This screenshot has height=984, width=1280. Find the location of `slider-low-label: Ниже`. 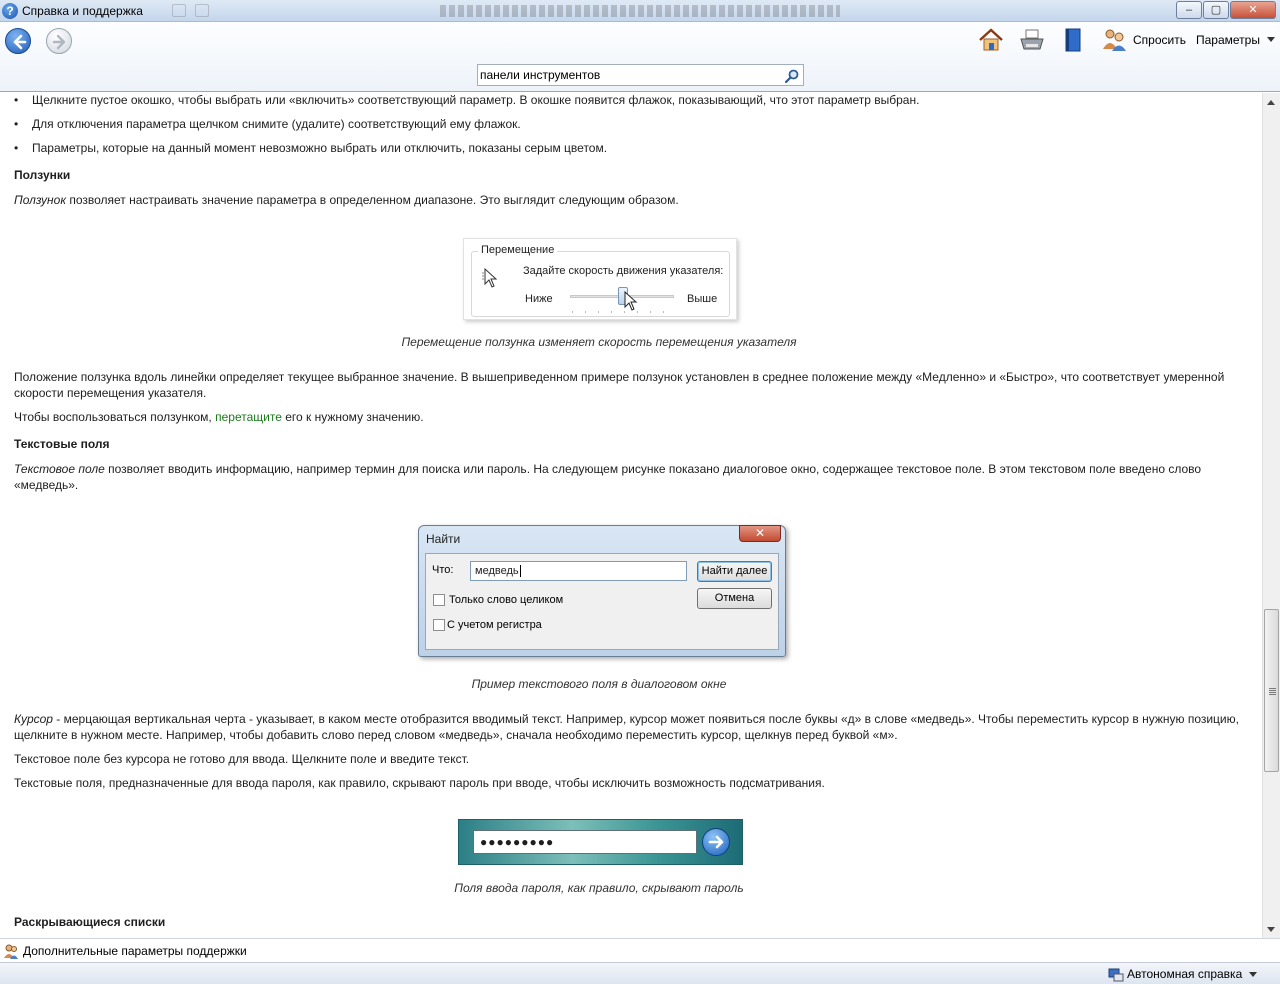

slider-low-label: Ниже is located at coordinates (539, 299).